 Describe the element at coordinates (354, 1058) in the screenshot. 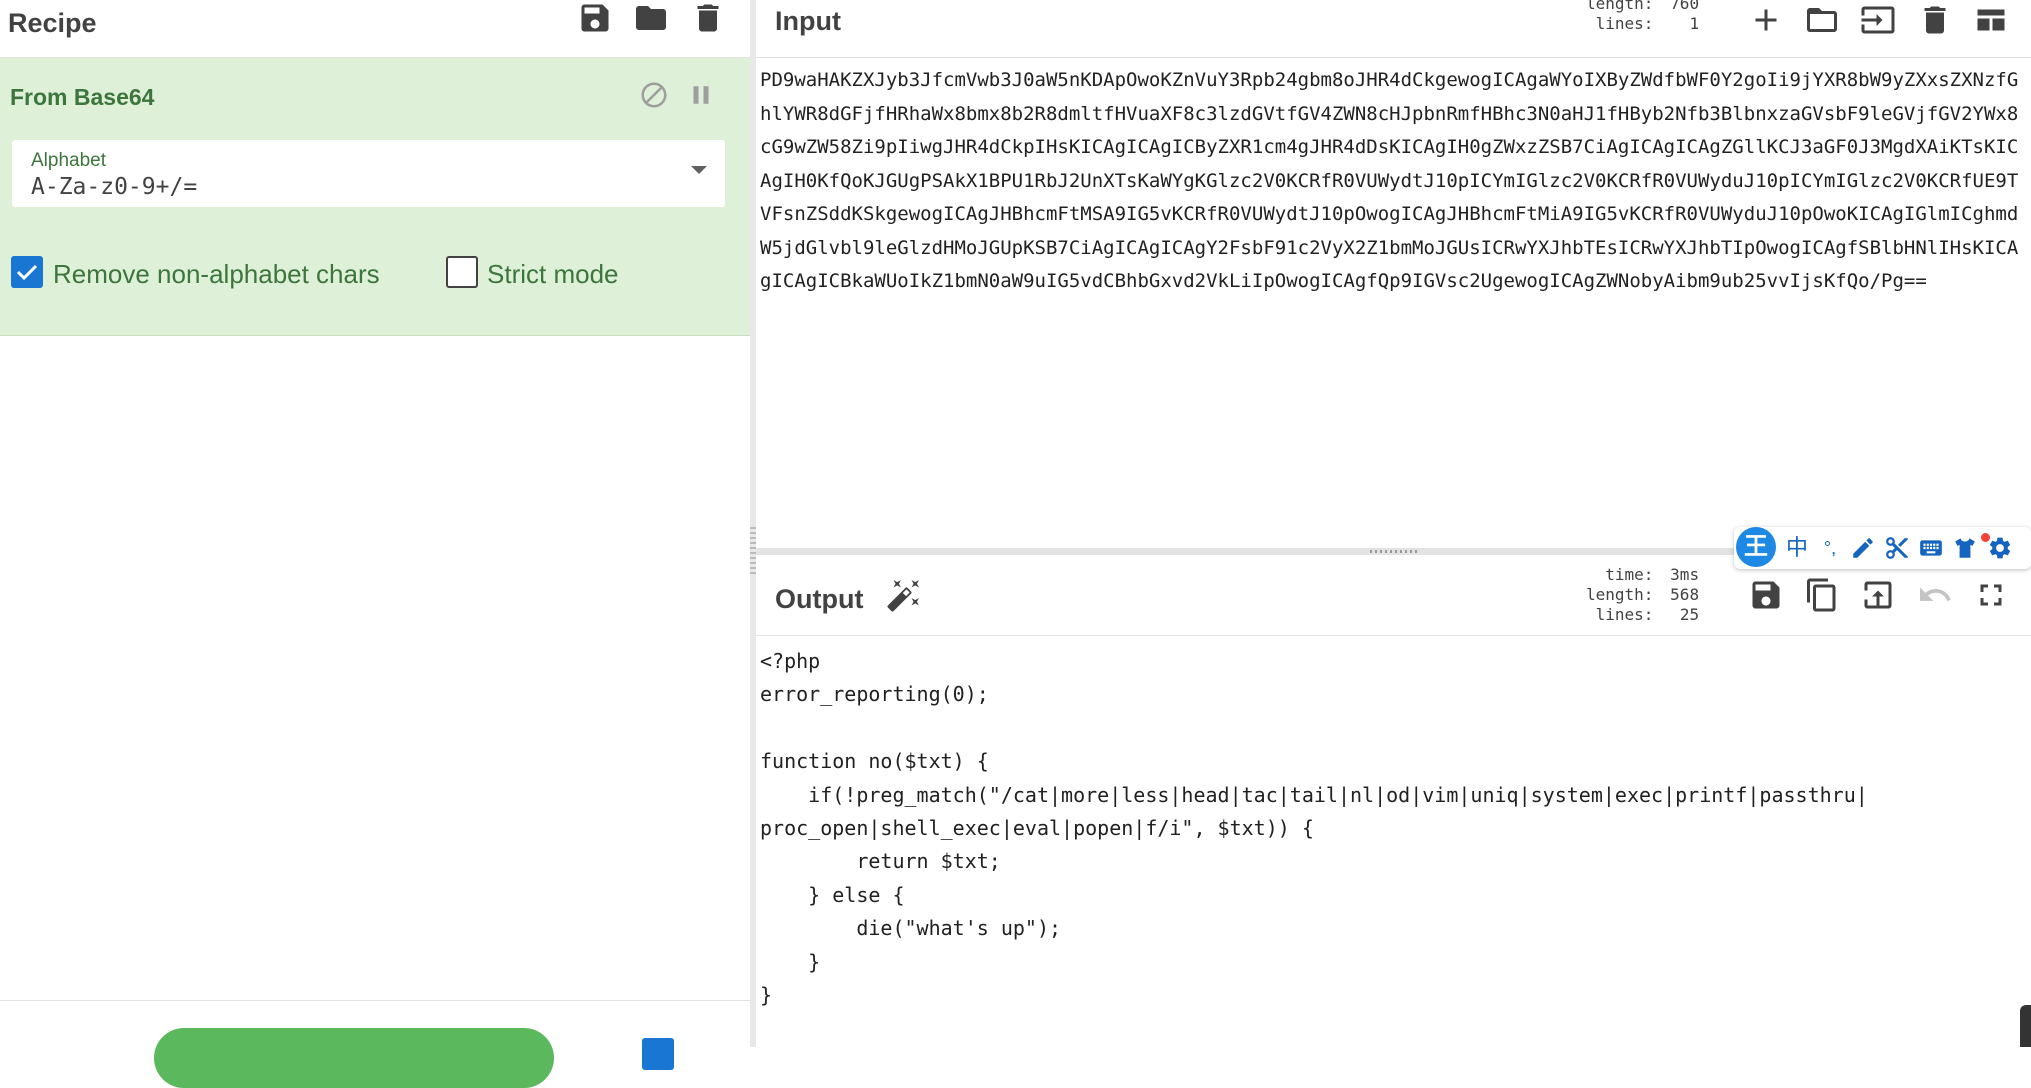

I see `bake-button` at that location.